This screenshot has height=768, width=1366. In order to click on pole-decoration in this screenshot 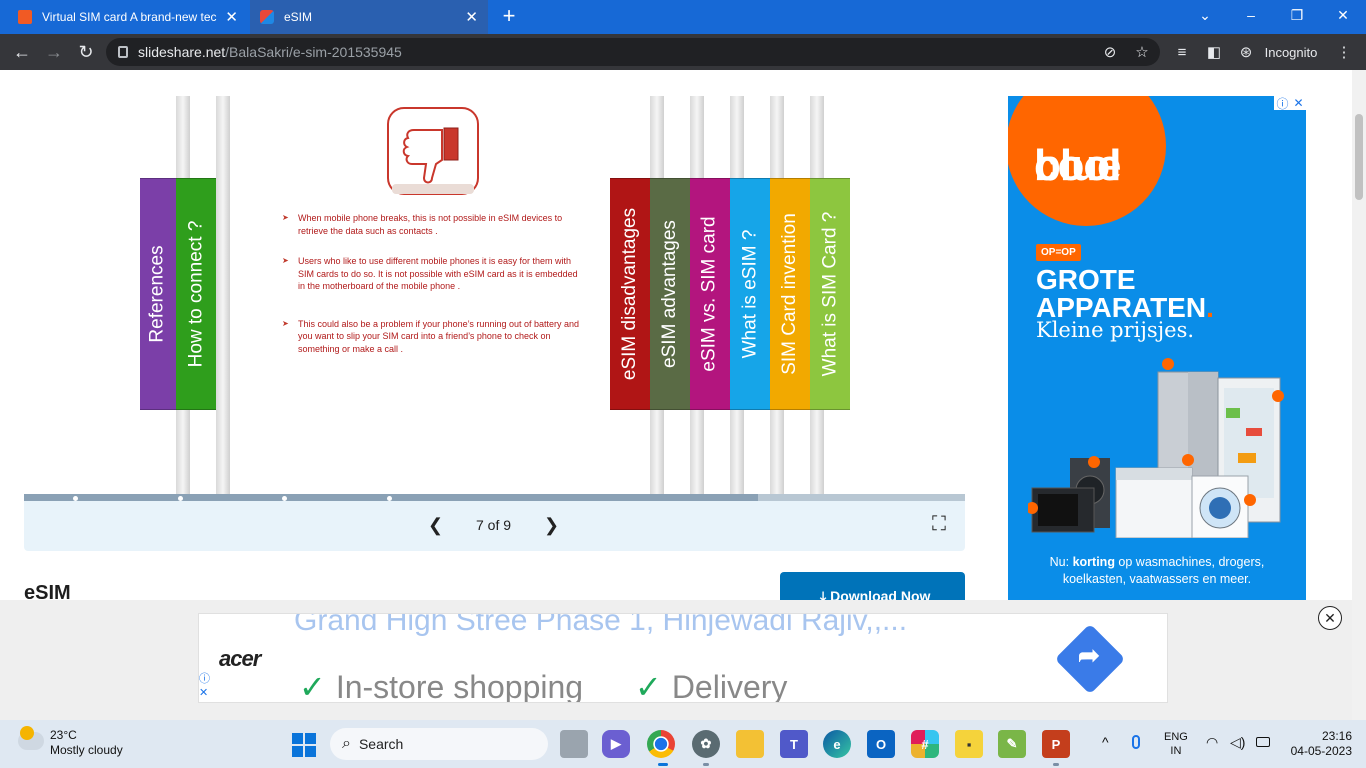, I will do `click(223, 295)`.